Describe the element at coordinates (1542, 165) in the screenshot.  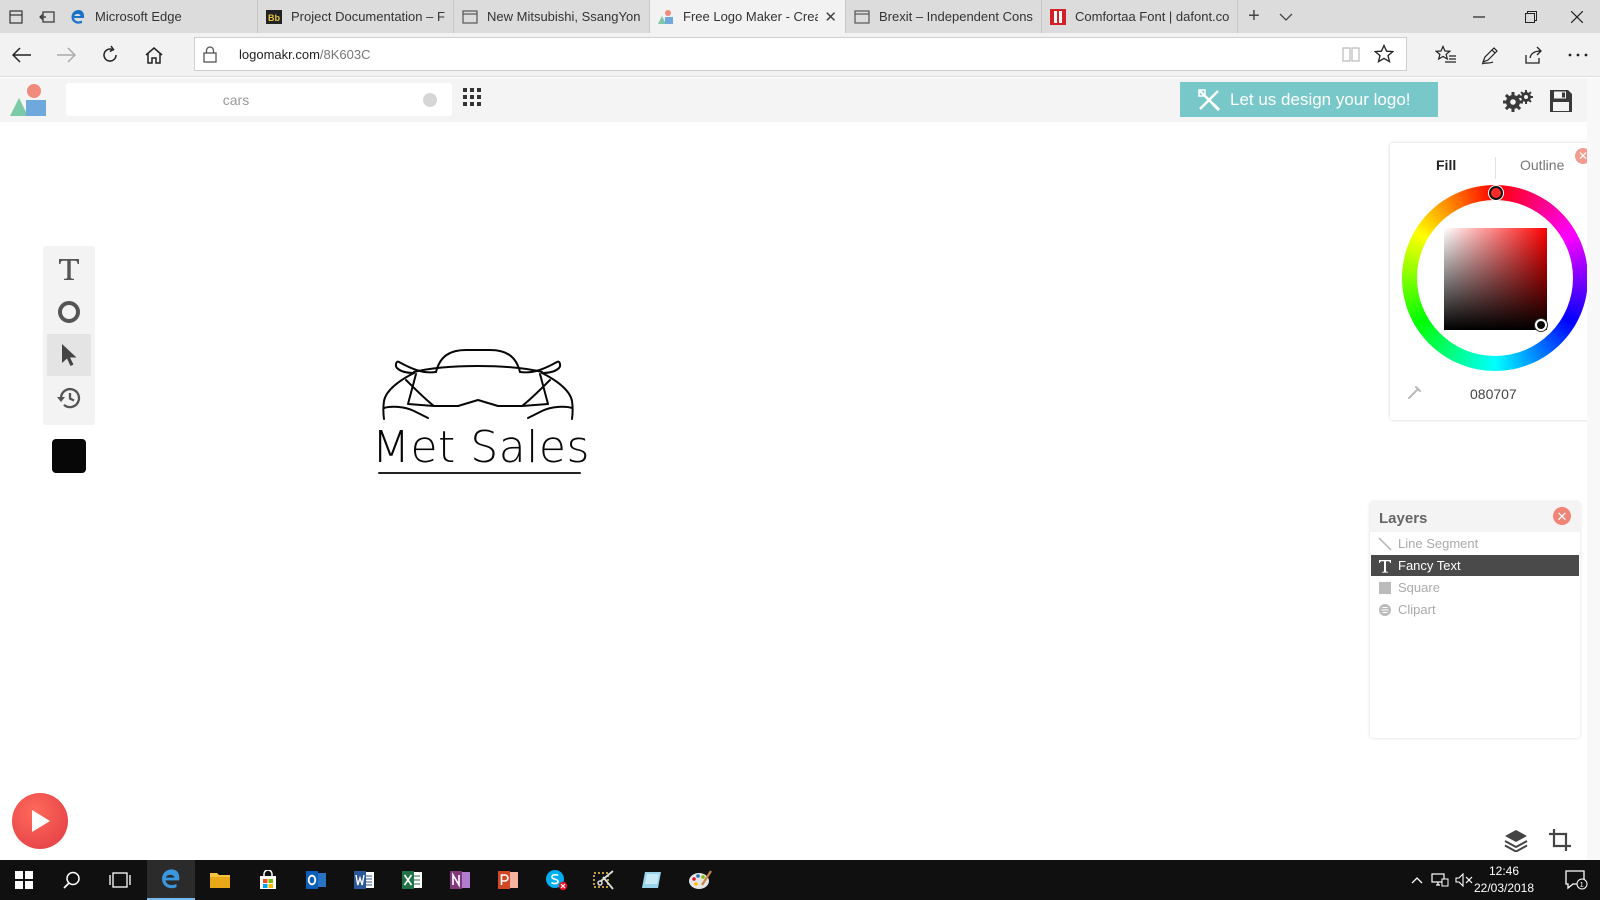
I see `tab-outline: Outline` at that location.